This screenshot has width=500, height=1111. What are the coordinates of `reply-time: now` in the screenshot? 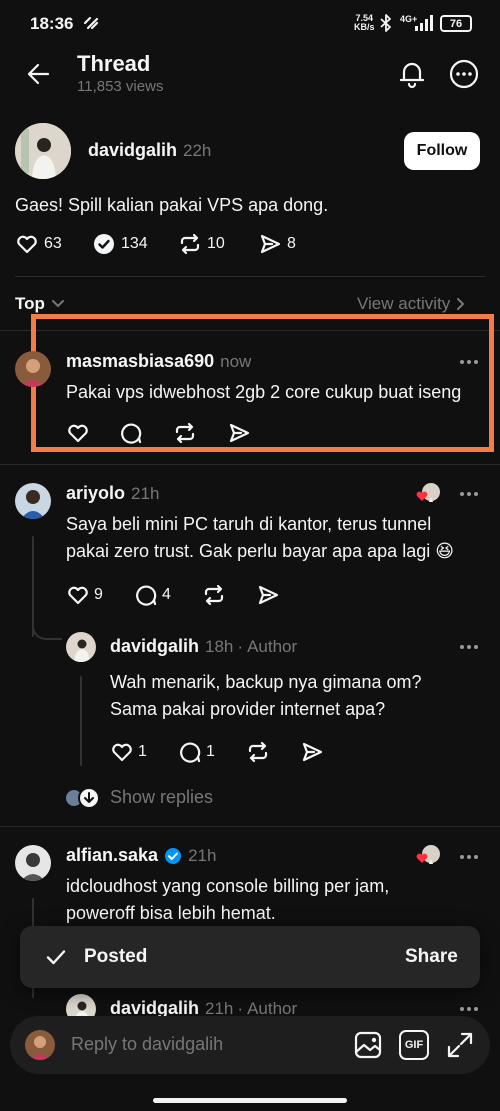 It's located at (236, 361).